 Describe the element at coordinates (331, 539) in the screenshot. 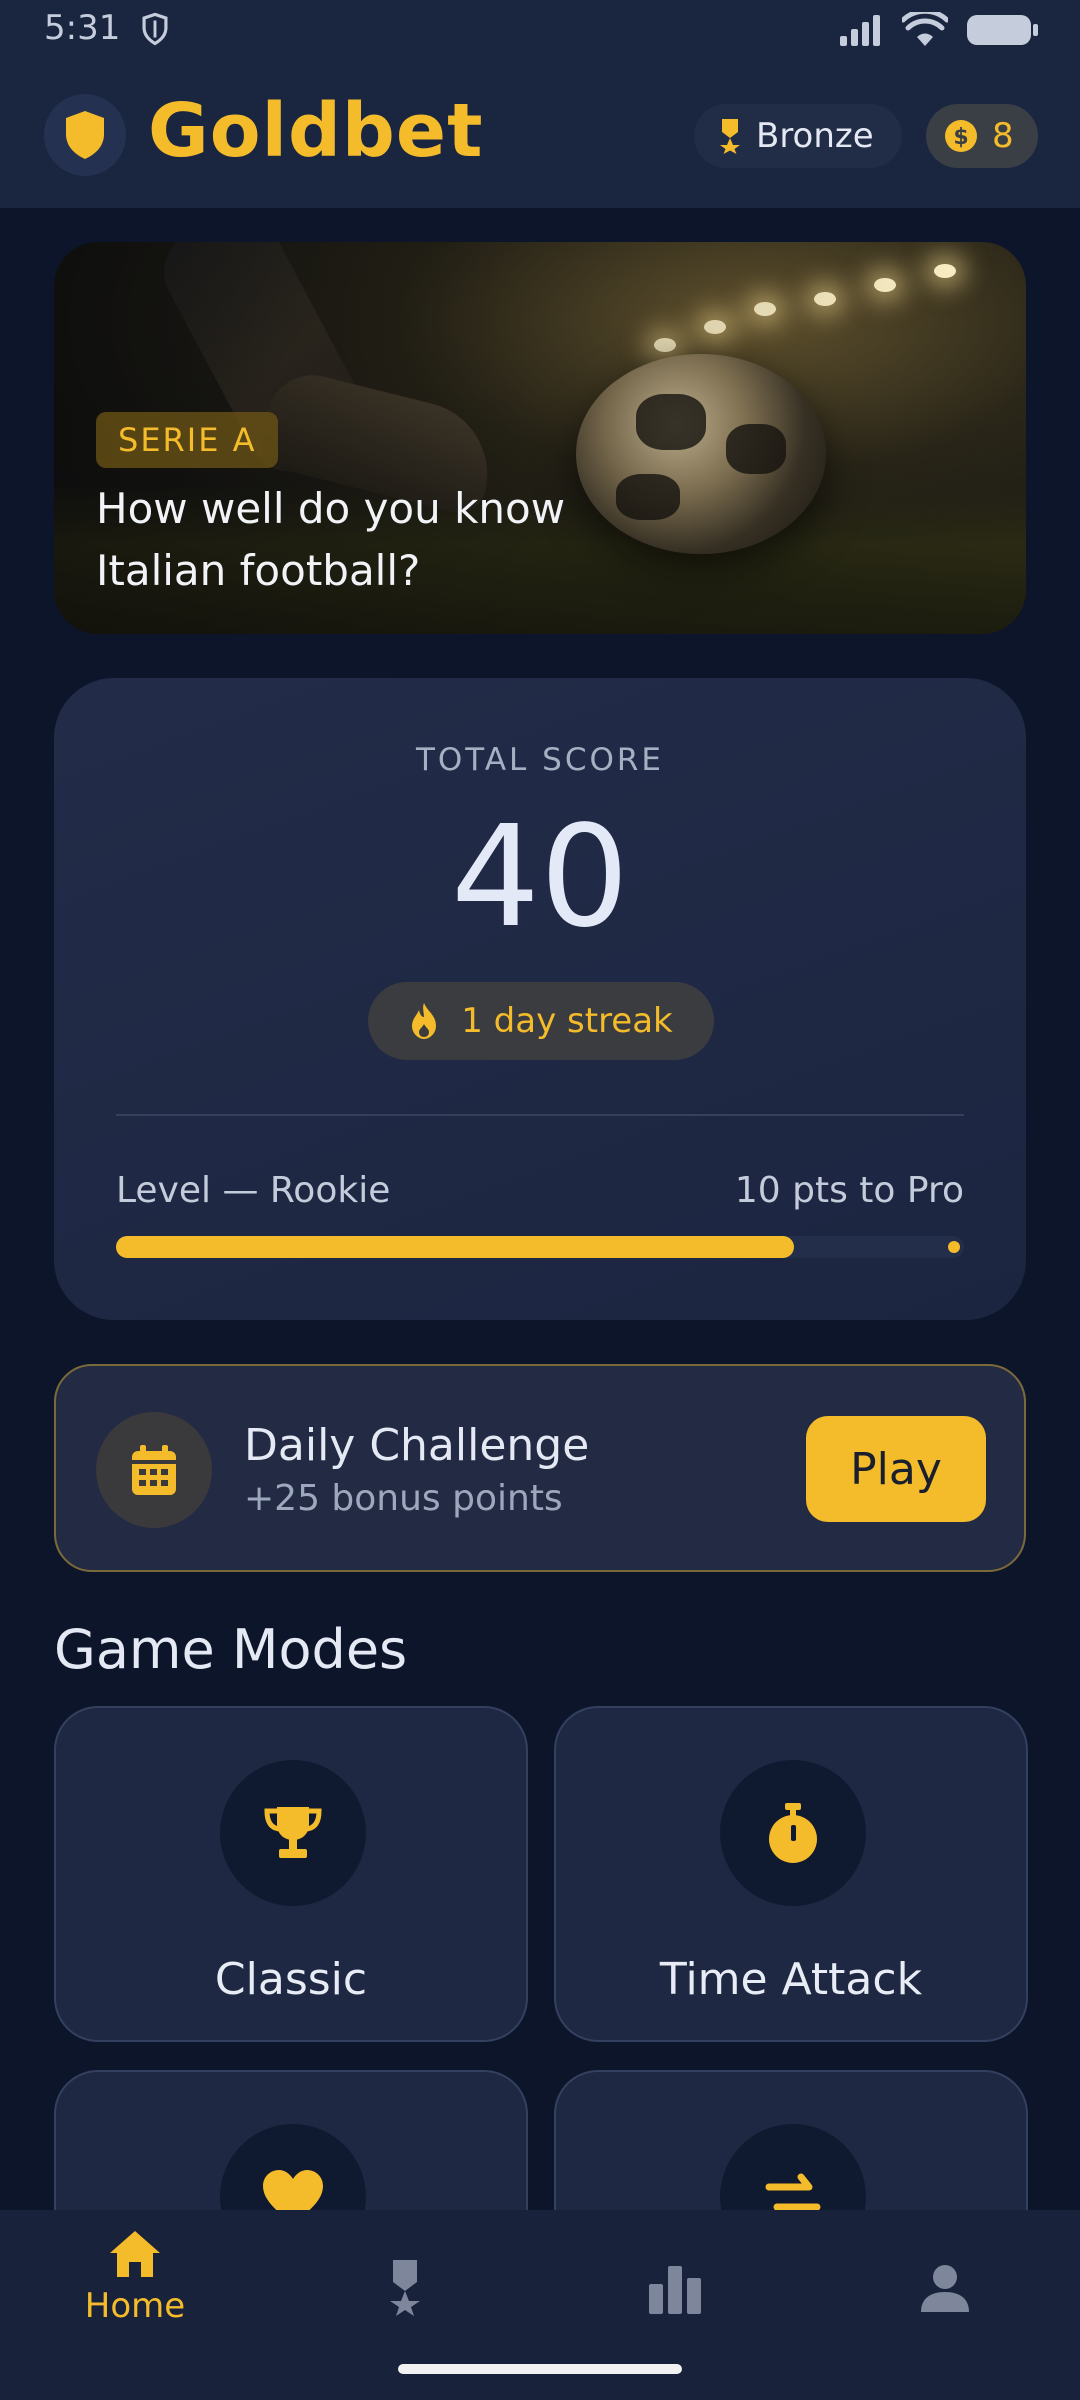

I see `hero-title: How well do you know Italian football?` at that location.